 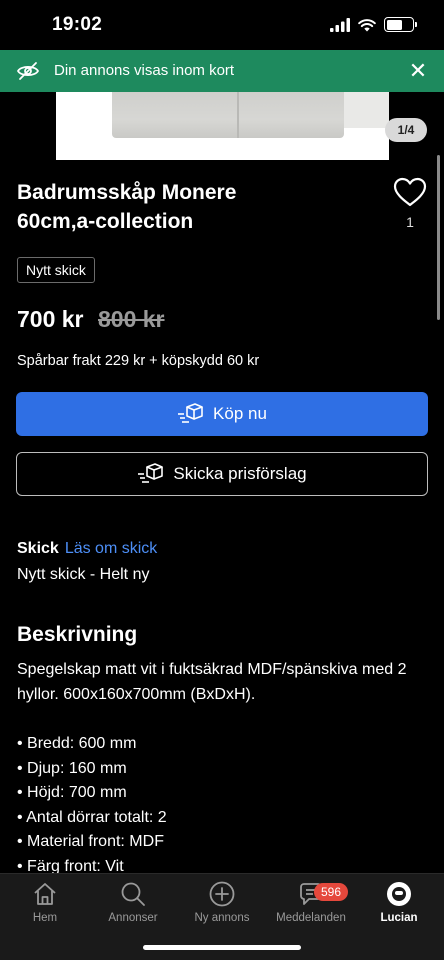 I want to click on status-time: 19:02, so click(x=77, y=24).